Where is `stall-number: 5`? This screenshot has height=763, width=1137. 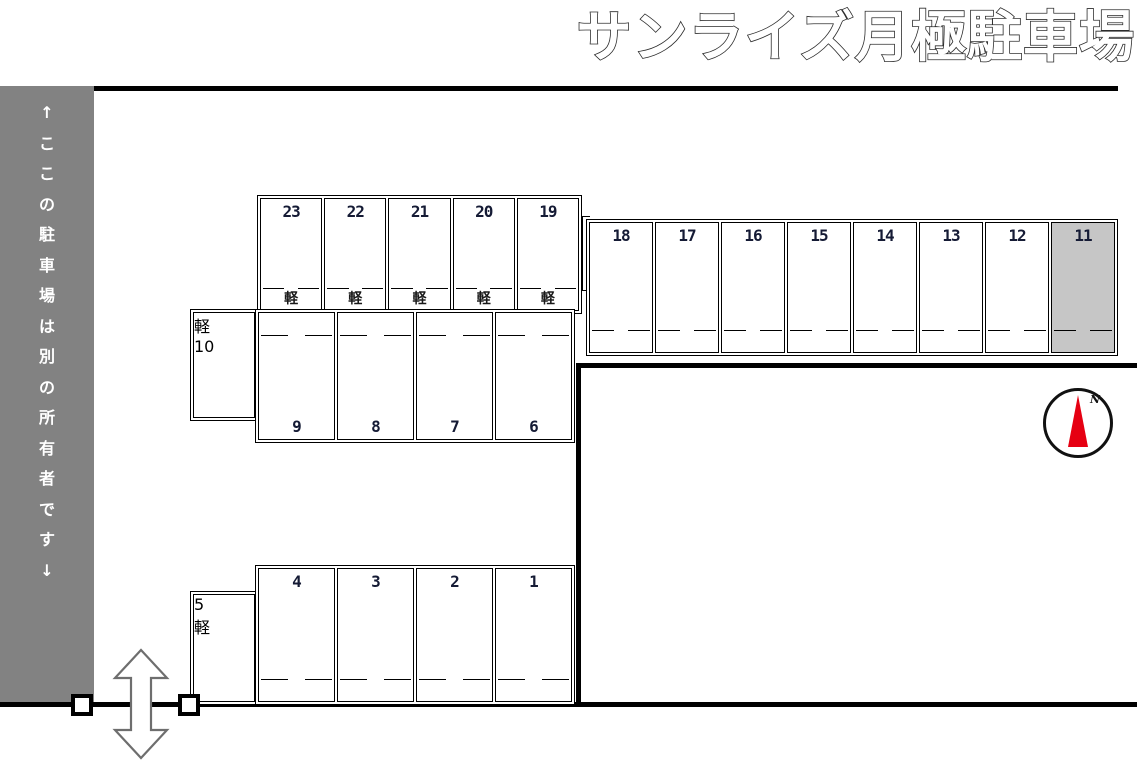
stall-number: 5 is located at coordinates (199, 604).